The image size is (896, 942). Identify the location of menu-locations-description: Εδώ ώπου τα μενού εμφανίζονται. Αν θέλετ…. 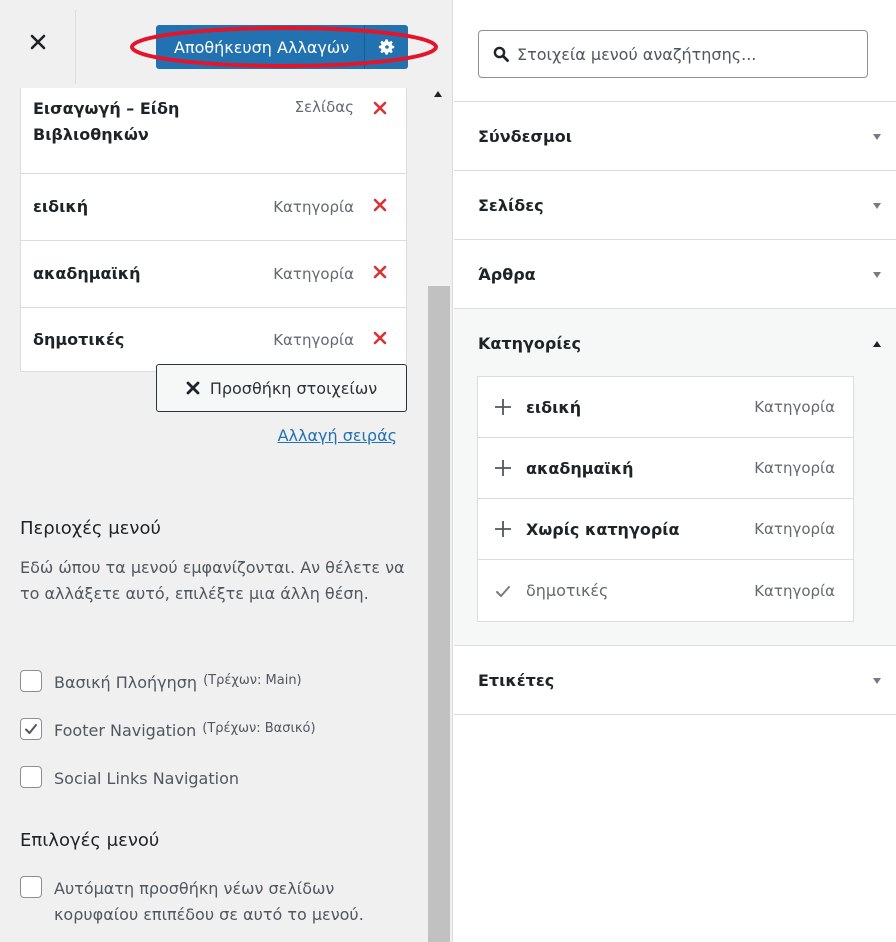
(212, 581).